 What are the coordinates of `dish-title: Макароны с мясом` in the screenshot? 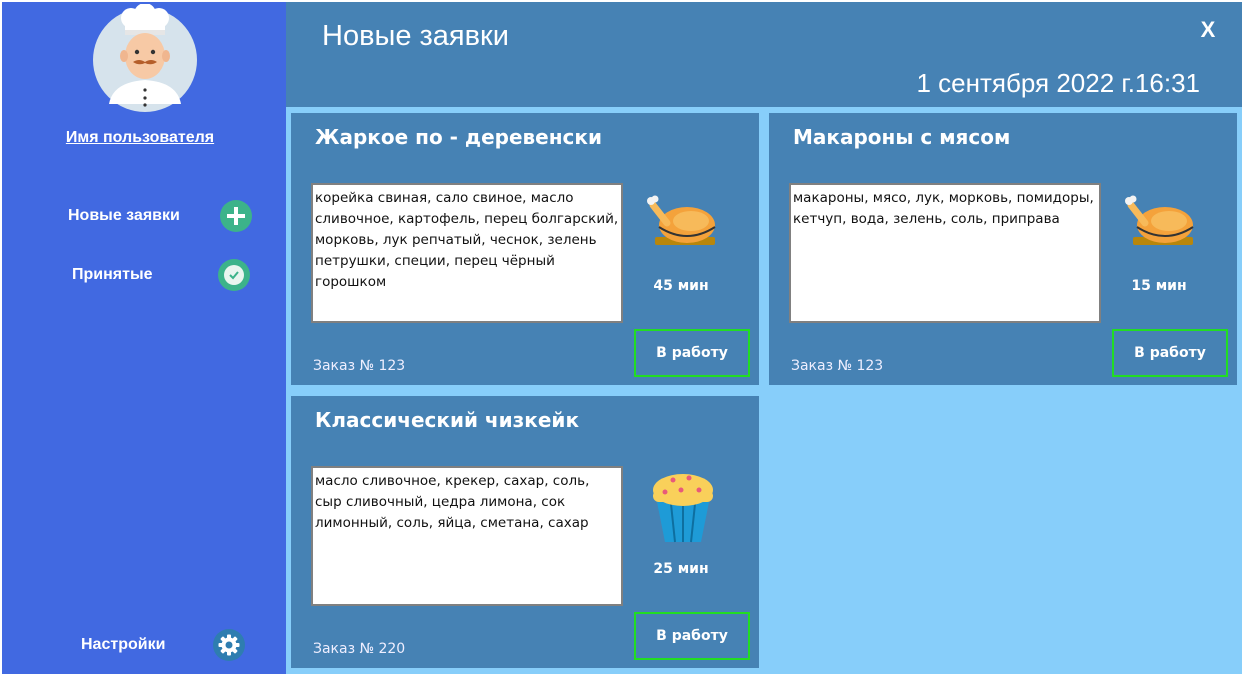 It's located at (902, 137).